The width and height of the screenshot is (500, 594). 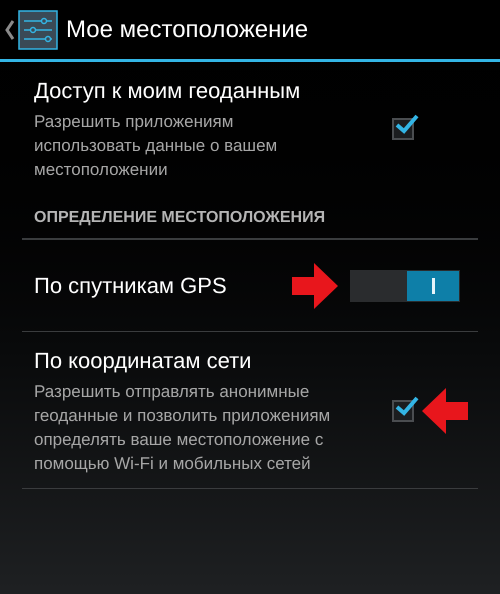 I want to click on setting-summary: определять ваше местоположение с, so click(x=179, y=440).